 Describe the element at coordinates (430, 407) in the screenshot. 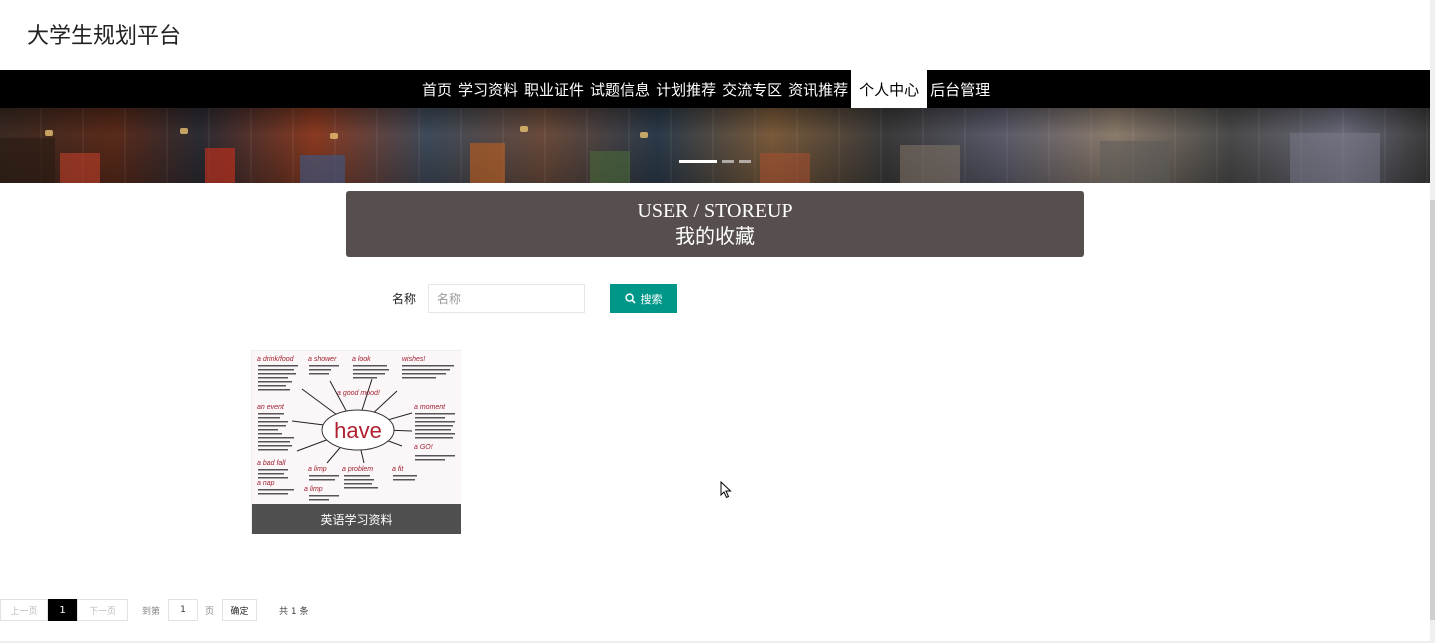

I see `svg-text: a moment` at that location.